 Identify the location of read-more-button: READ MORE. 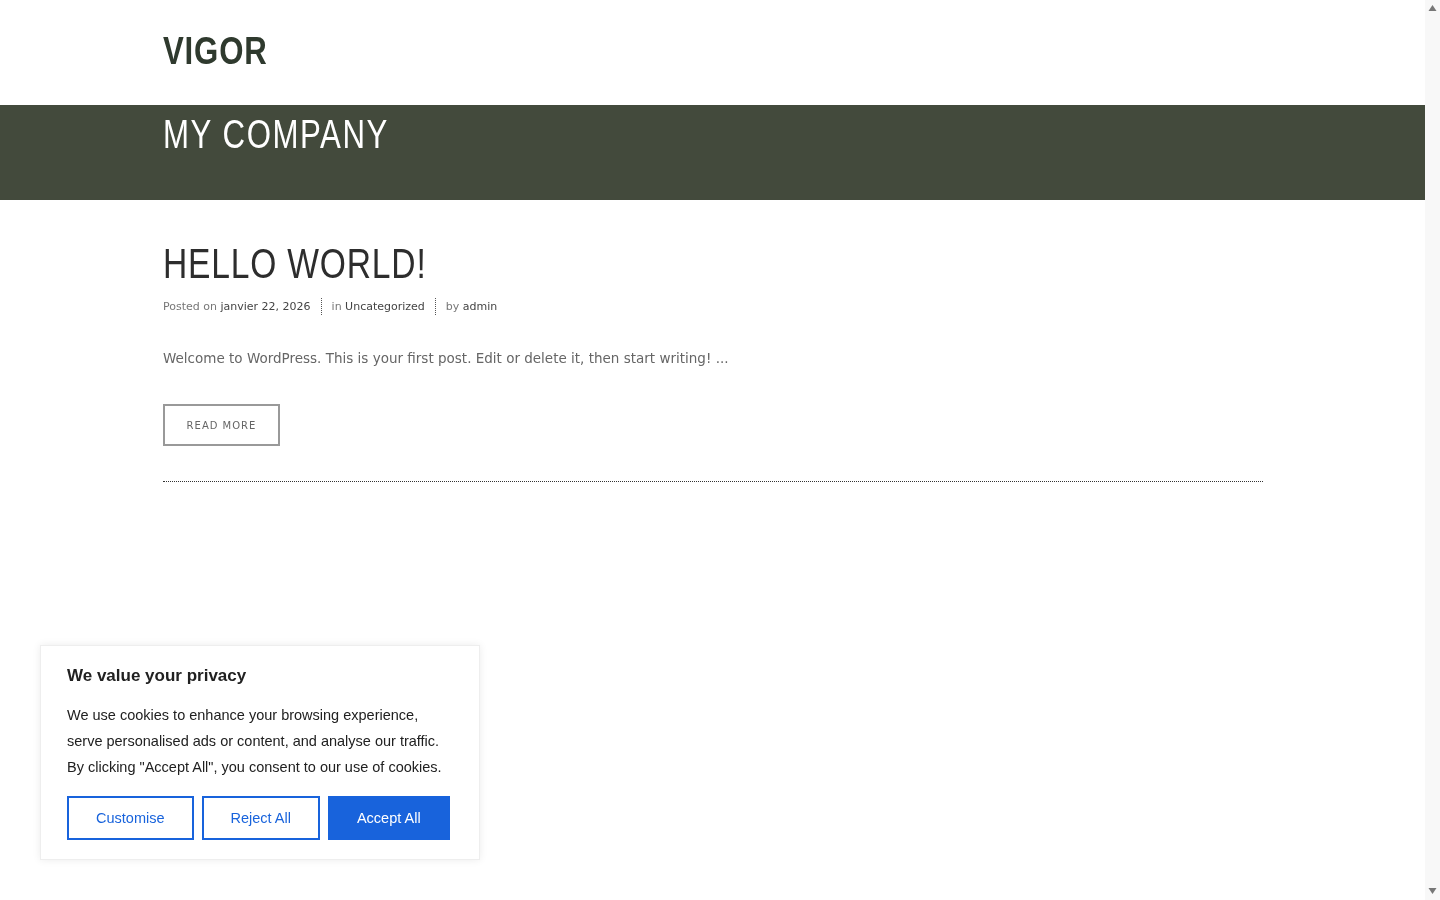
(221, 425).